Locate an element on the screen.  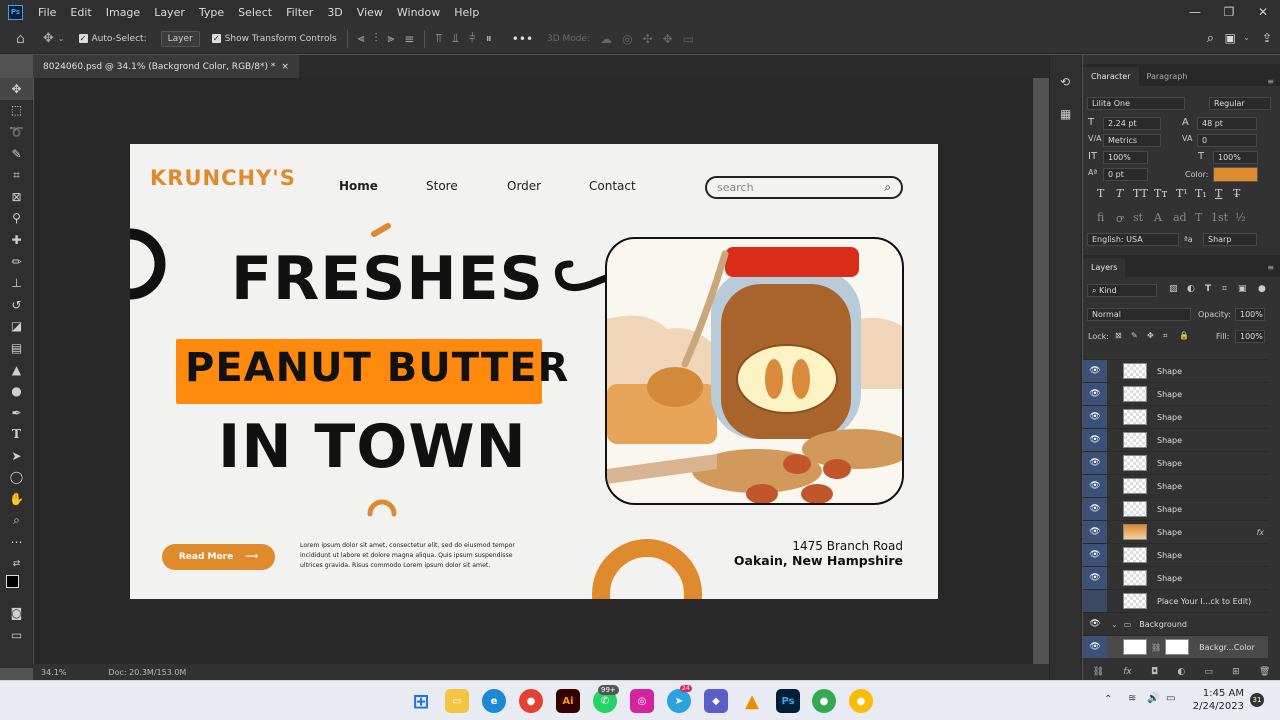
minimize-button: — is located at coordinates (1195, 12).